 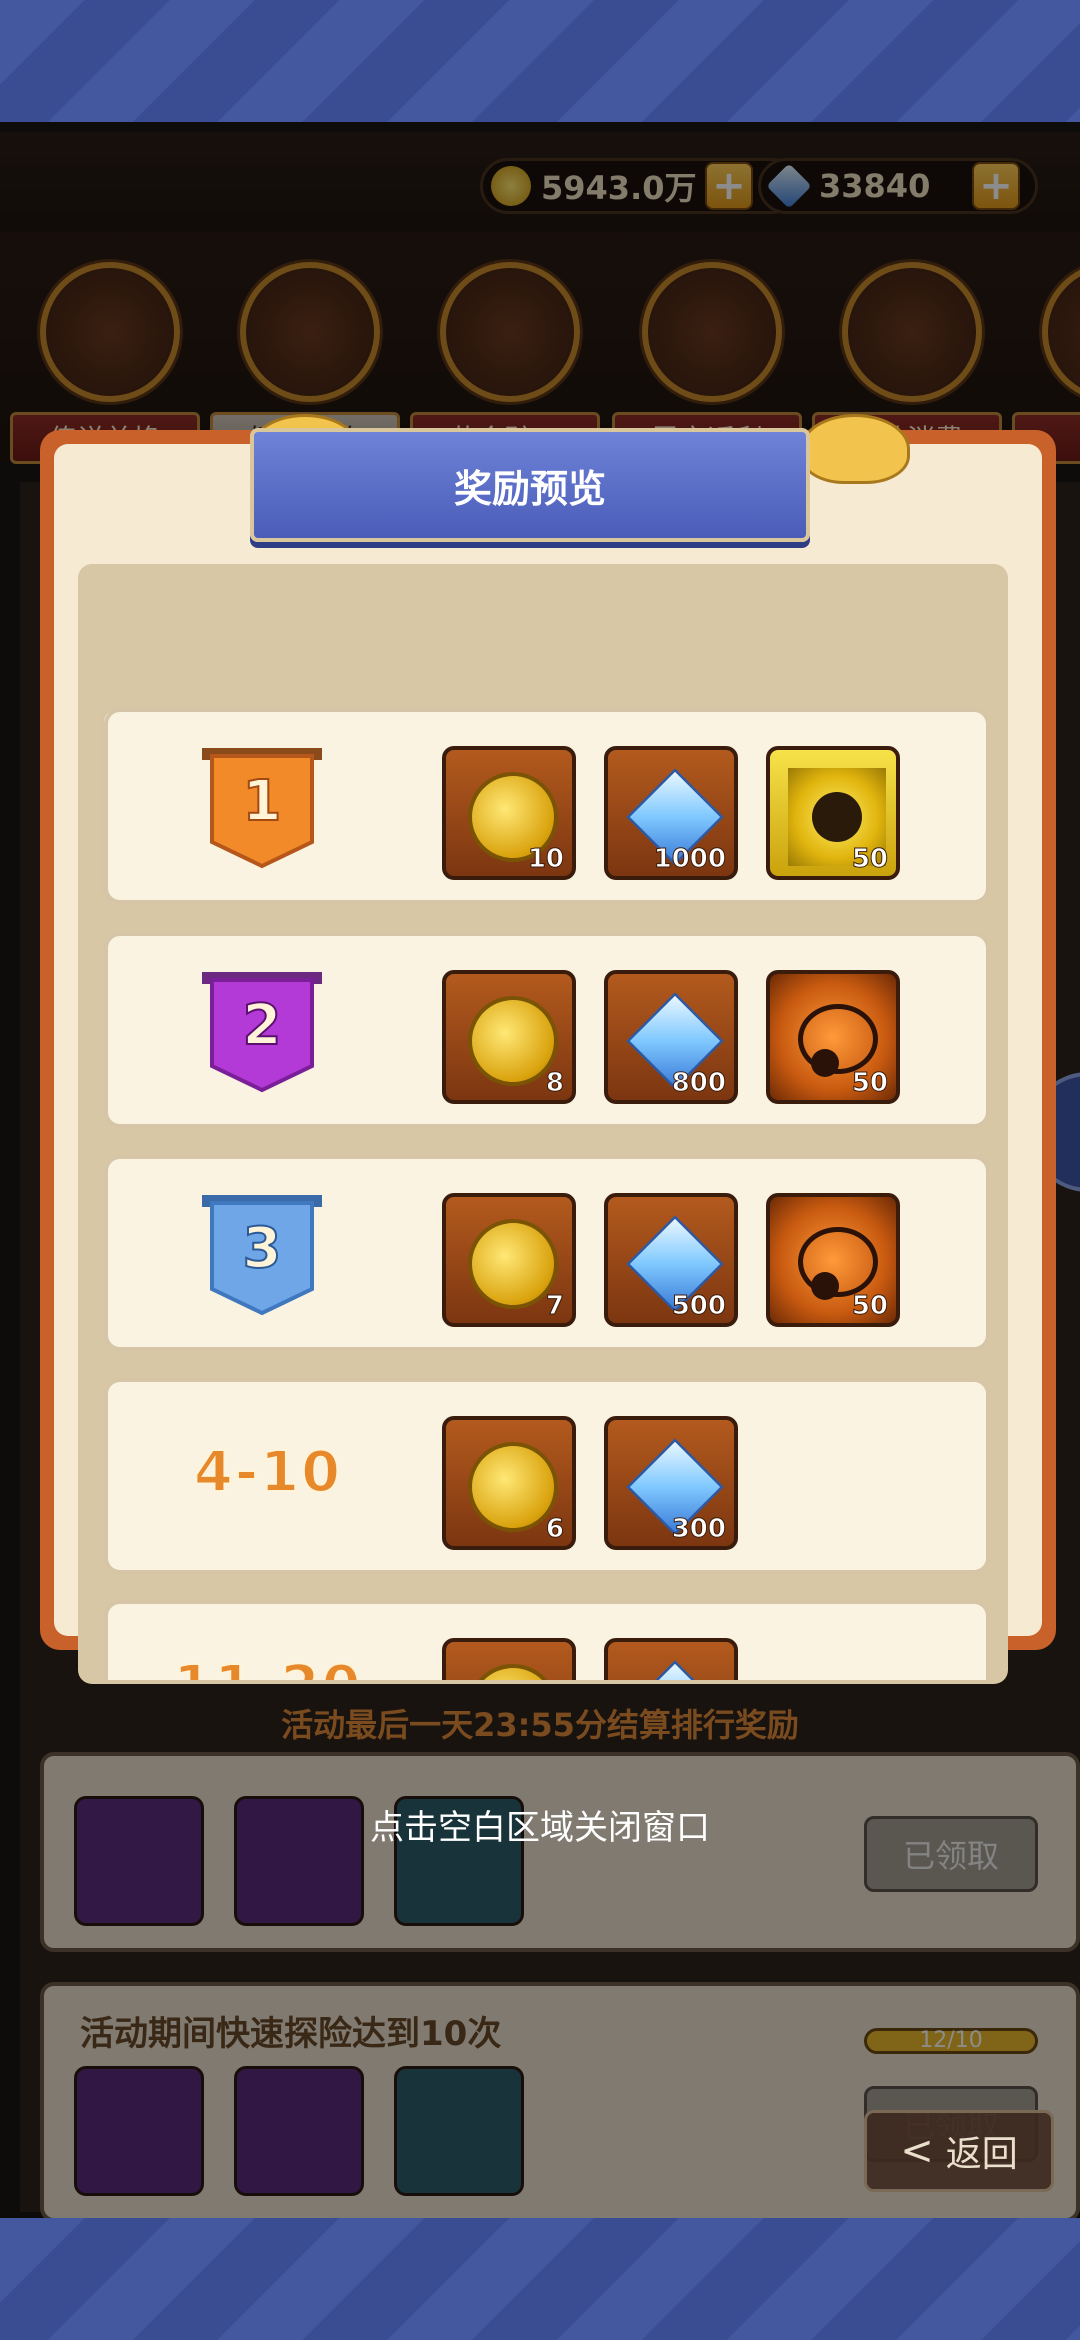 I want to click on reward-item: 1000, so click(x=671, y=813).